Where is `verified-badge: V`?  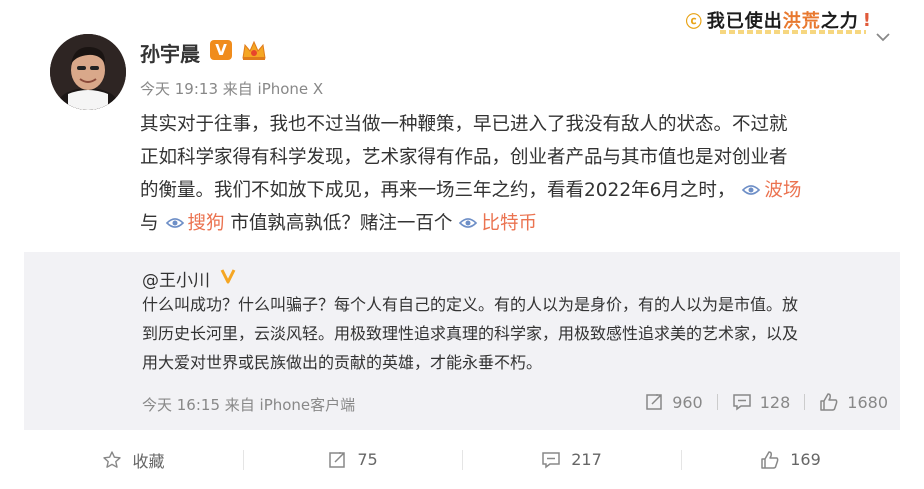 verified-badge: V is located at coordinates (221, 50).